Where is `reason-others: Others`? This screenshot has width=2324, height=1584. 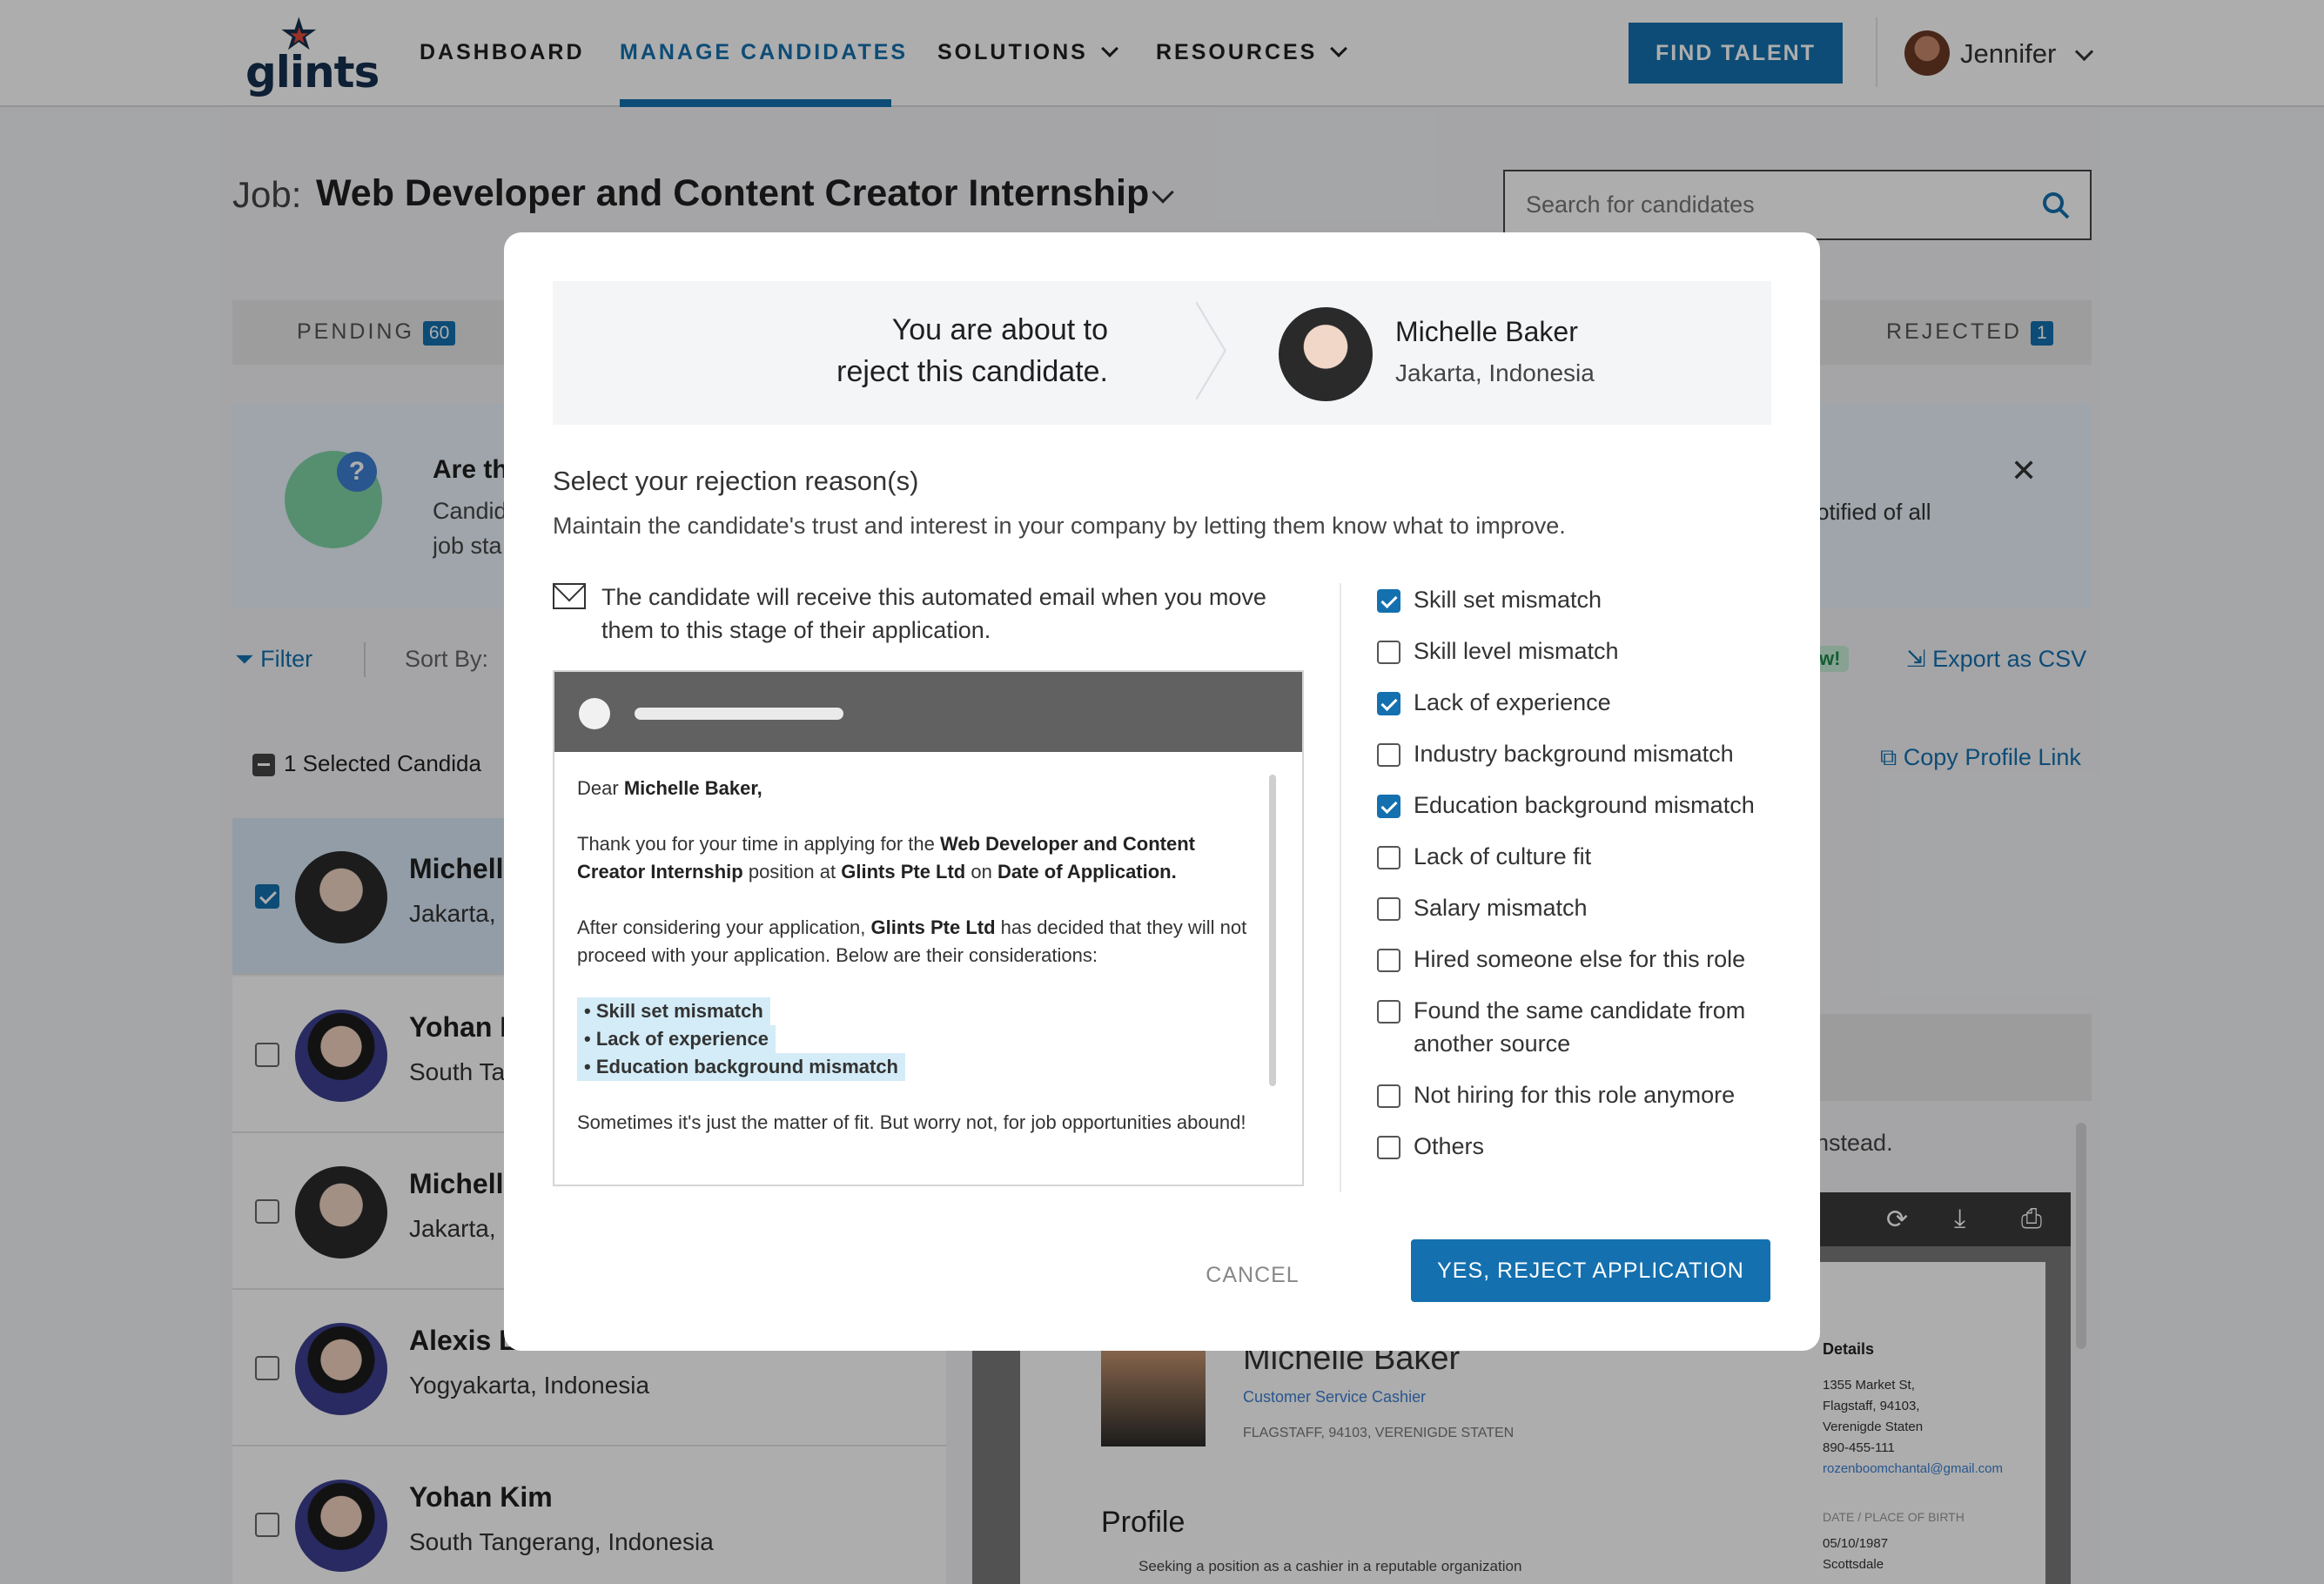
reason-others: Others is located at coordinates (1577, 1146).